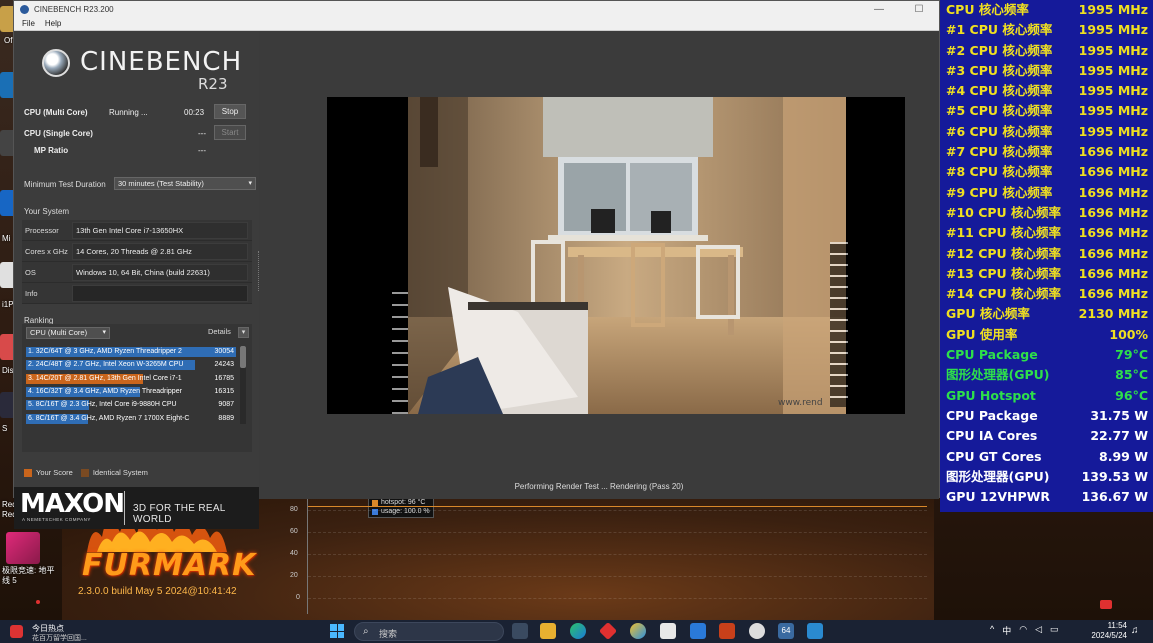 The width and height of the screenshot is (1153, 643). What do you see at coordinates (1004, 294) in the screenshot?
I see `osd-label: #14 CPU 核心频率` at bounding box center [1004, 294].